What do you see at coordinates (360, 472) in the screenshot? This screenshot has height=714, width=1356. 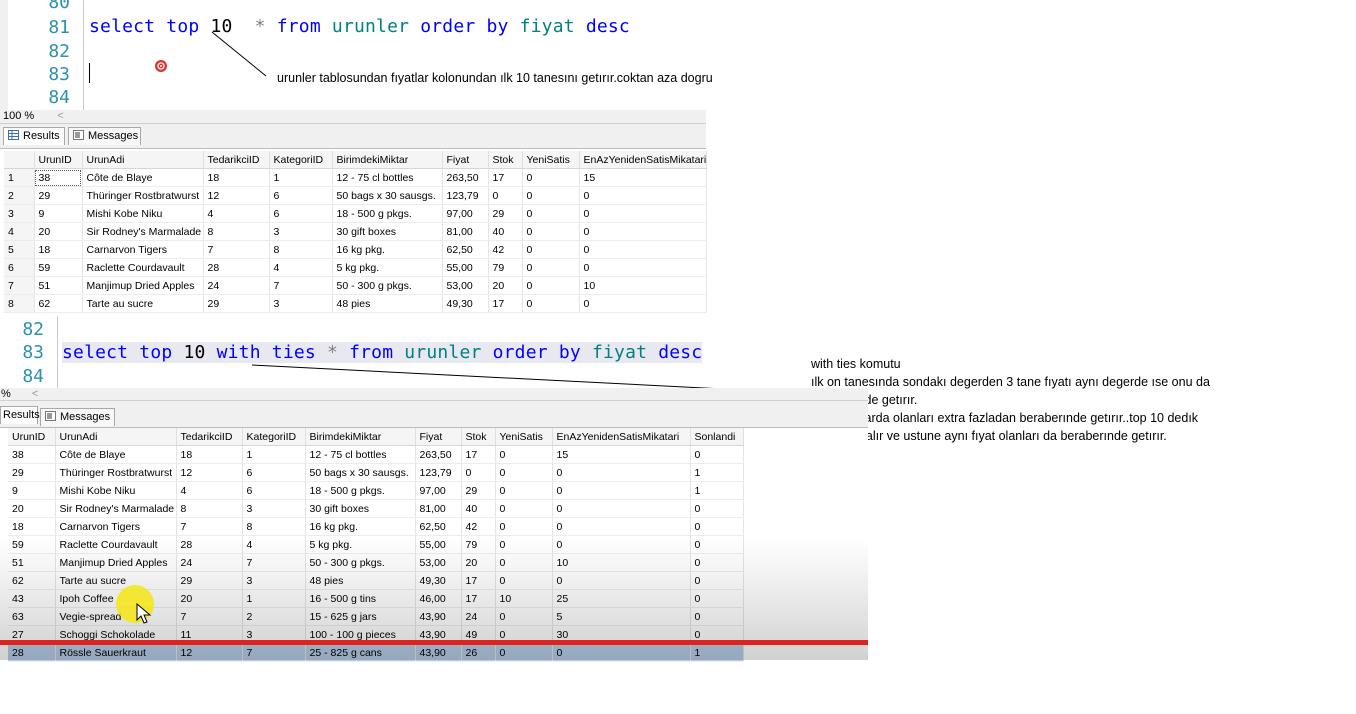 I see `table-cell: 50 bags x 30 sausgs.` at bounding box center [360, 472].